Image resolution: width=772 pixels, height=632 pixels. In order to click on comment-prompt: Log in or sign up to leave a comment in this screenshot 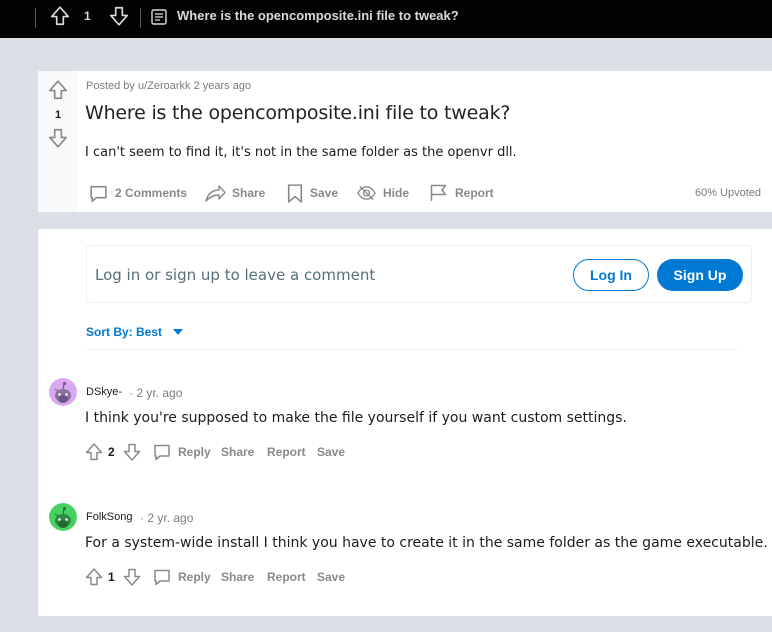, I will do `click(235, 275)`.